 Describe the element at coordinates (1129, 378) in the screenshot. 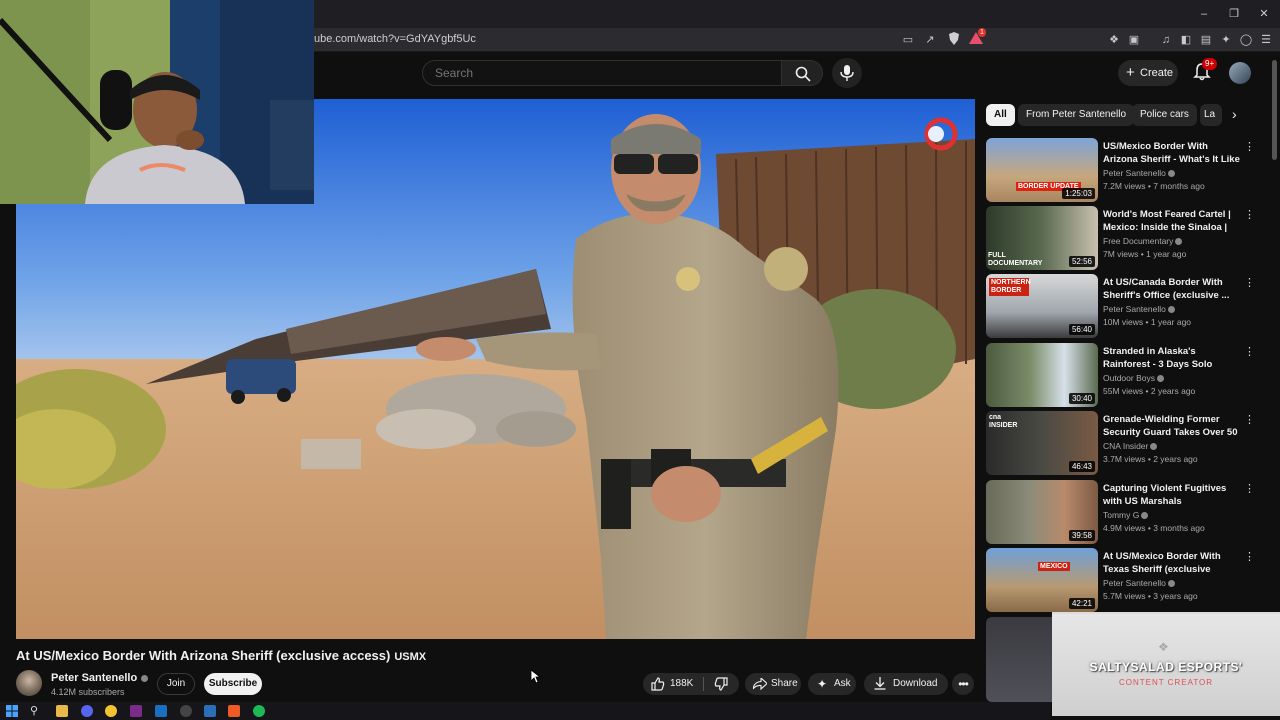

I see `recommendation-channel-name: Outdoor Boys` at that location.